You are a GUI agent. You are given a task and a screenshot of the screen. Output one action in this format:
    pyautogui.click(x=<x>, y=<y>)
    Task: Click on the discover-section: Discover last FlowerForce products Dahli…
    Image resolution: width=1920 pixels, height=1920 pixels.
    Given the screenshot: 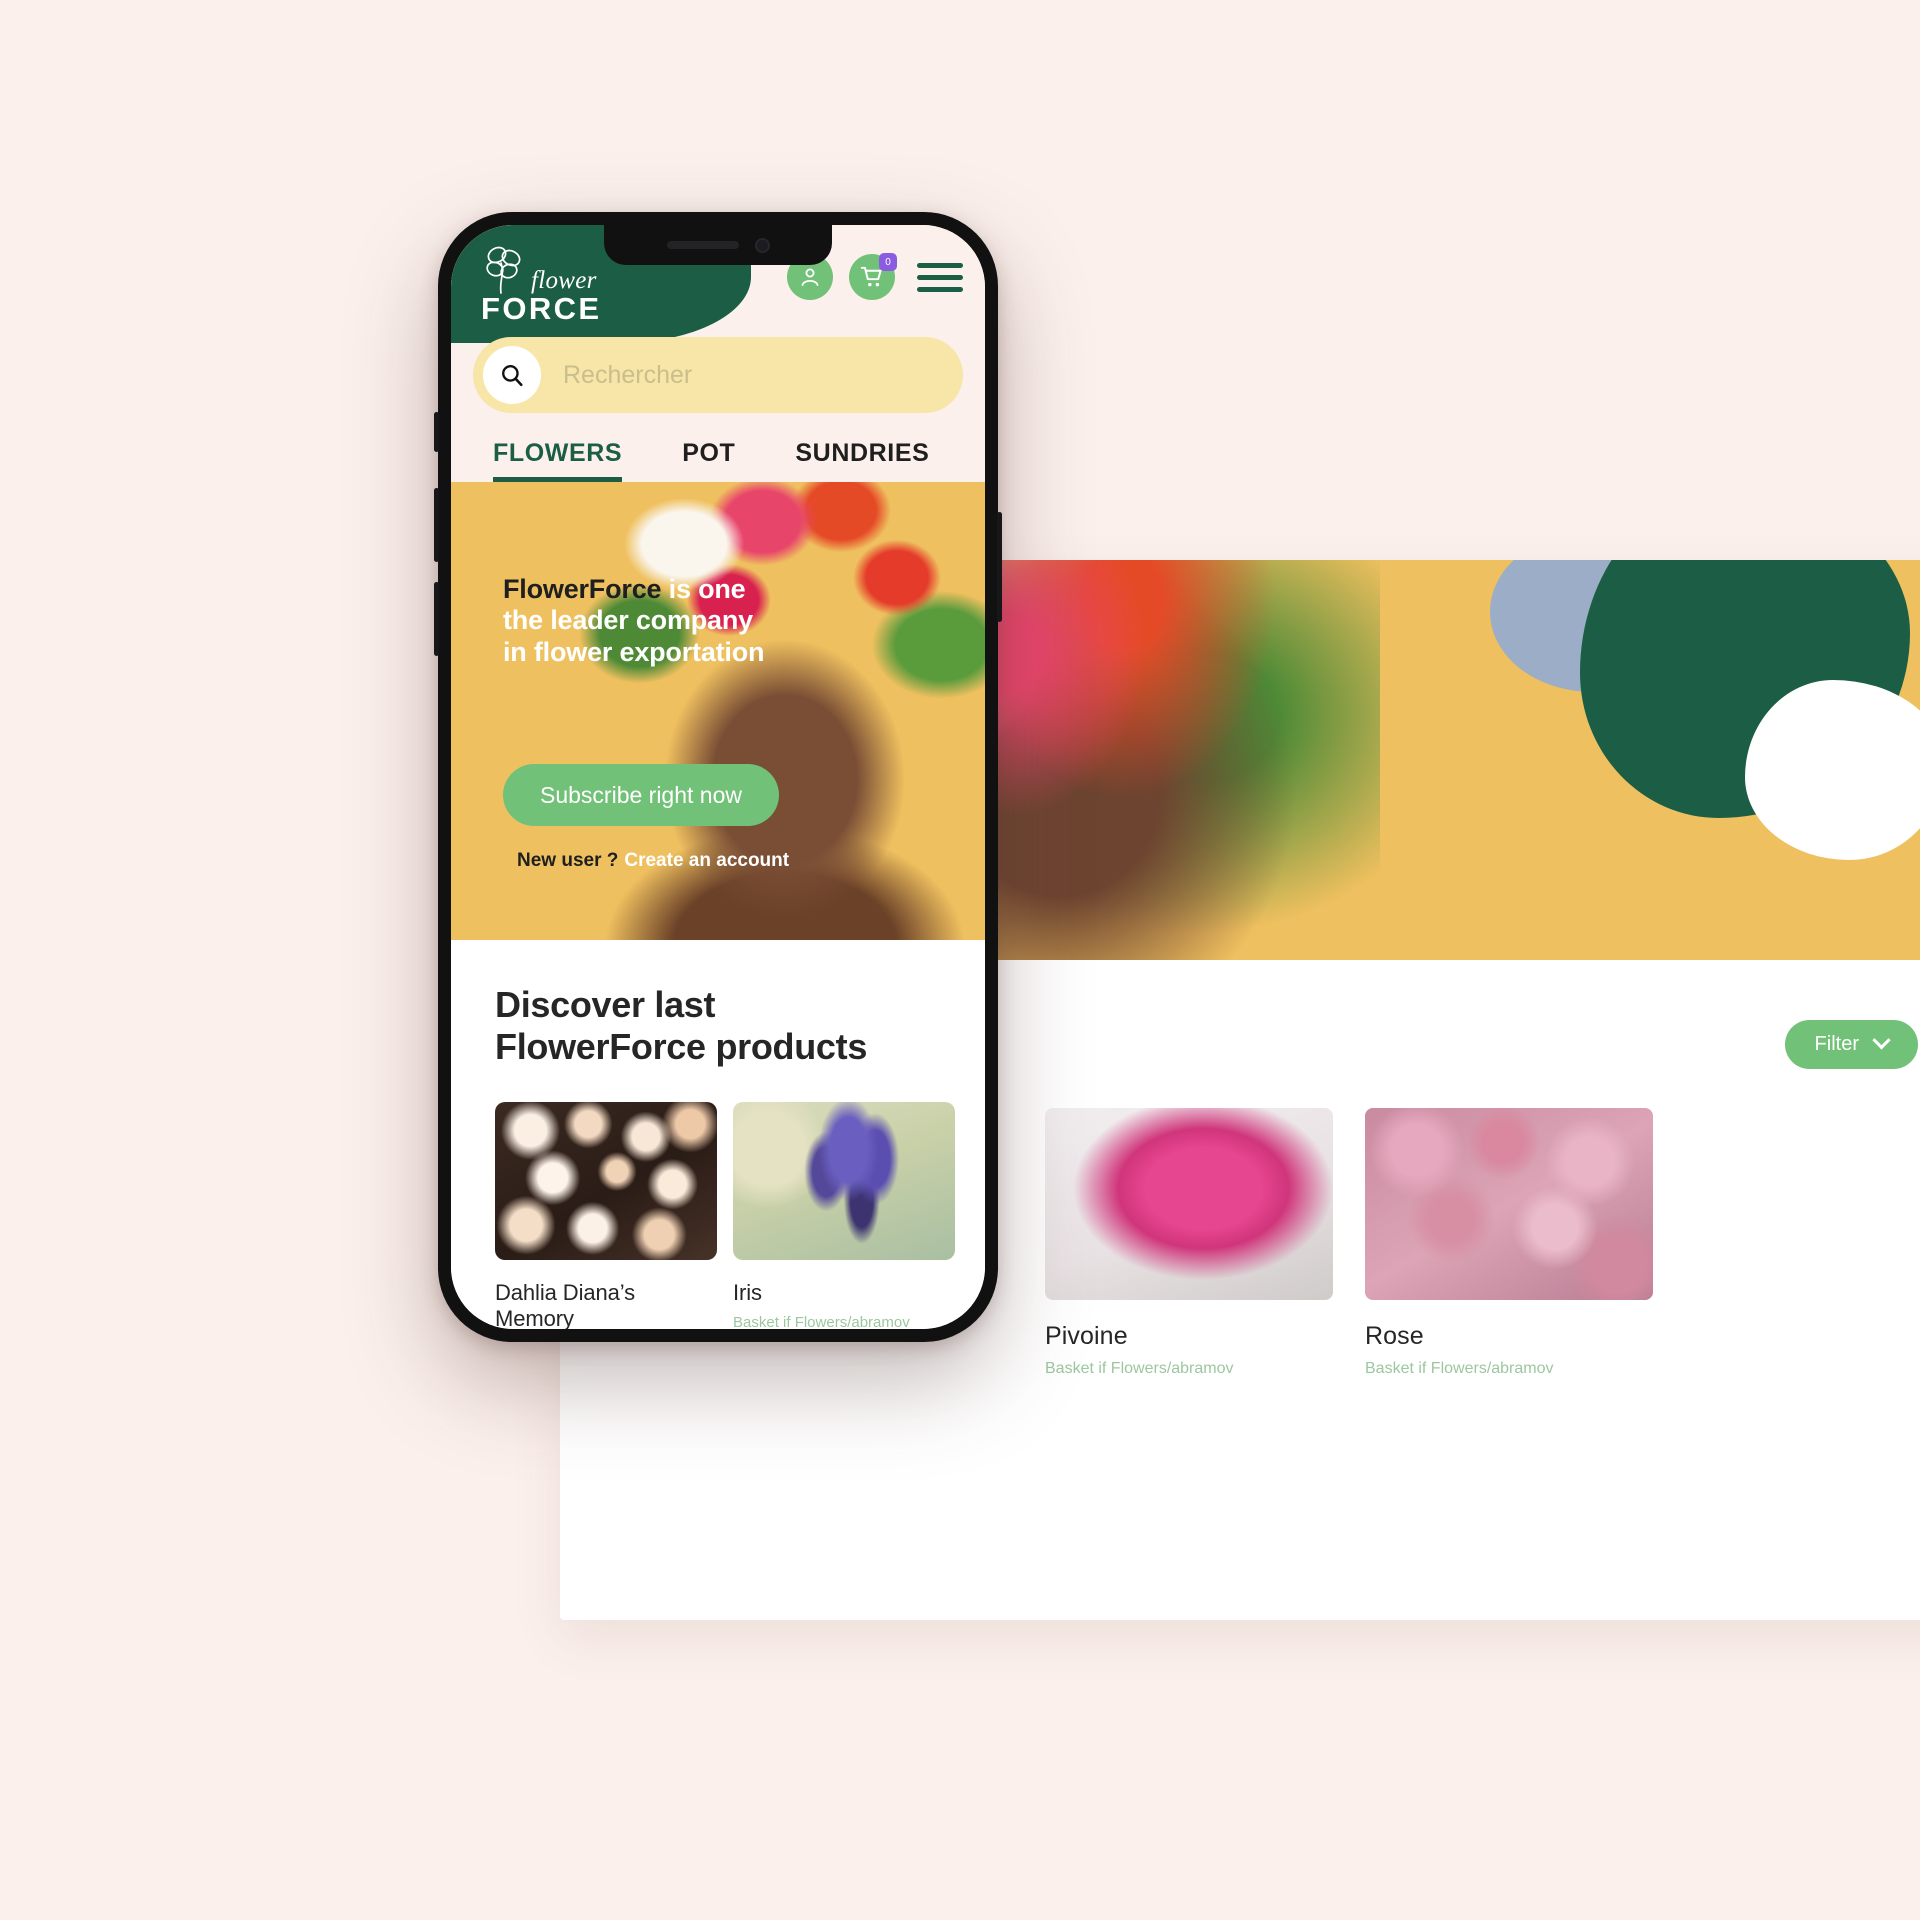 What is the action you would take?
    pyautogui.click(x=718, y=1134)
    